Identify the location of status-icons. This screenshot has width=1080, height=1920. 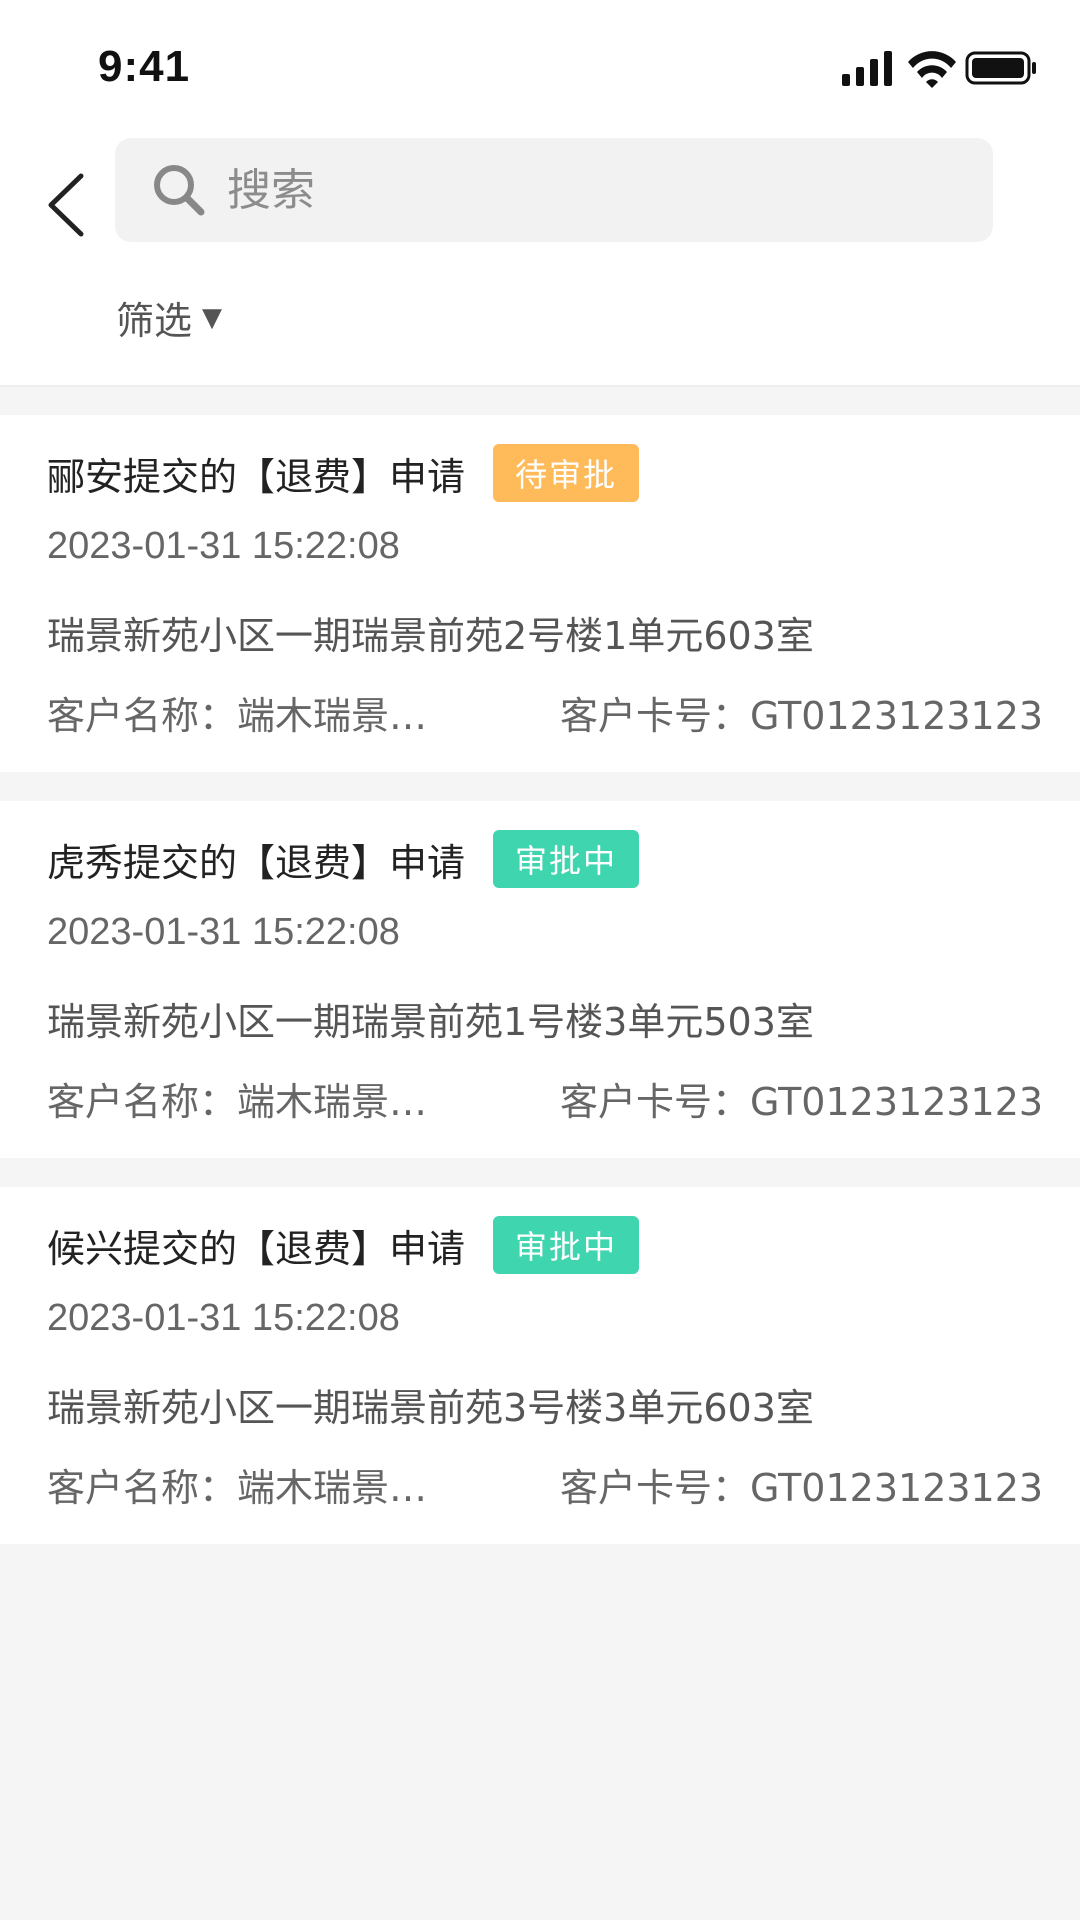
(938, 68).